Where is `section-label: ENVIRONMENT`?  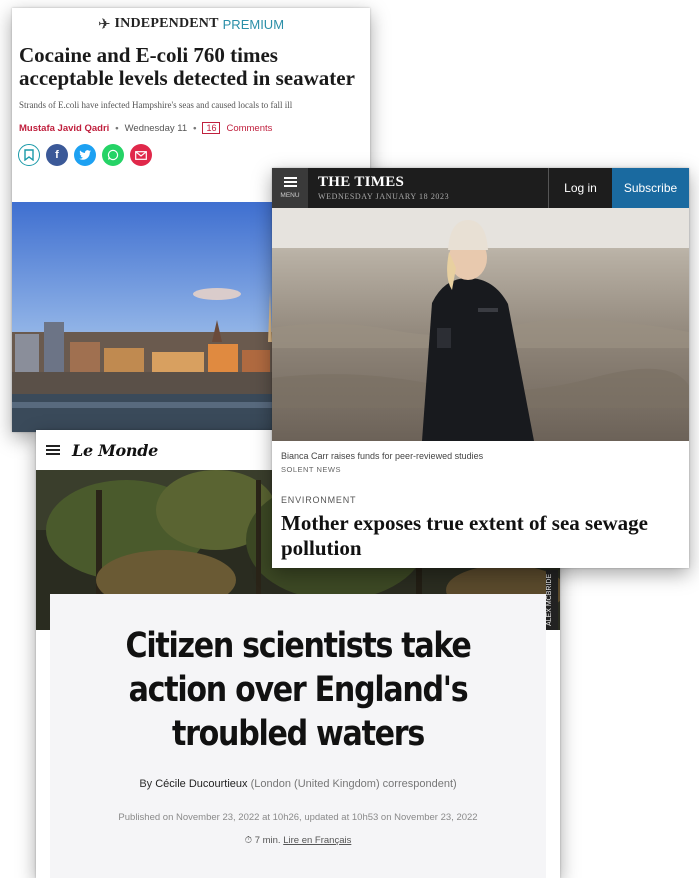
section-label: ENVIRONMENT is located at coordinates (318, 500).